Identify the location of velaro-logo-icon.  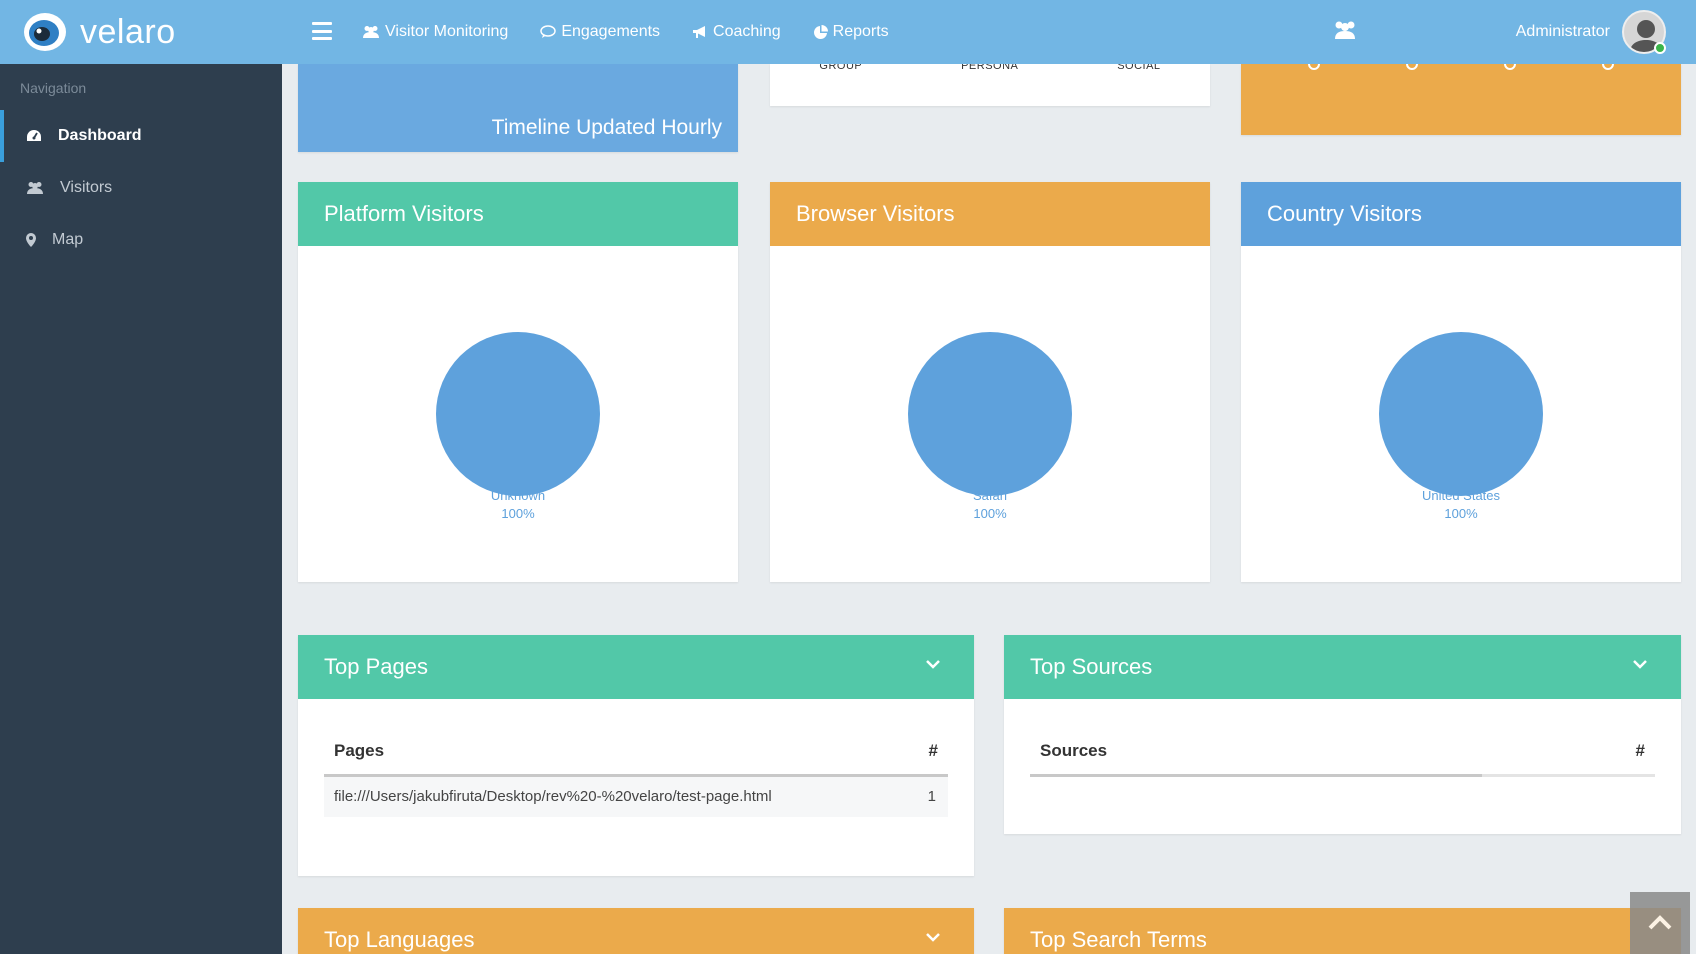
(45, 32).